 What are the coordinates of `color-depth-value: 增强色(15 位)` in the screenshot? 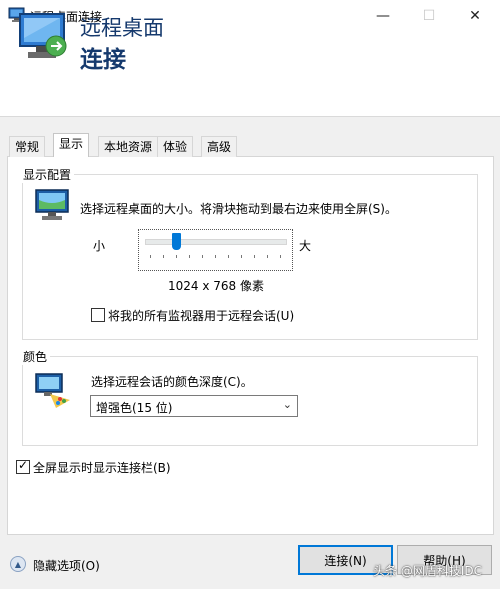 It's located at (134, 408).